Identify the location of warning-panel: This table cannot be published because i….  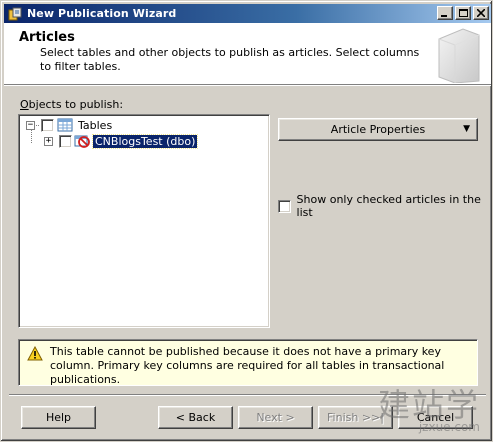
(248, 362).